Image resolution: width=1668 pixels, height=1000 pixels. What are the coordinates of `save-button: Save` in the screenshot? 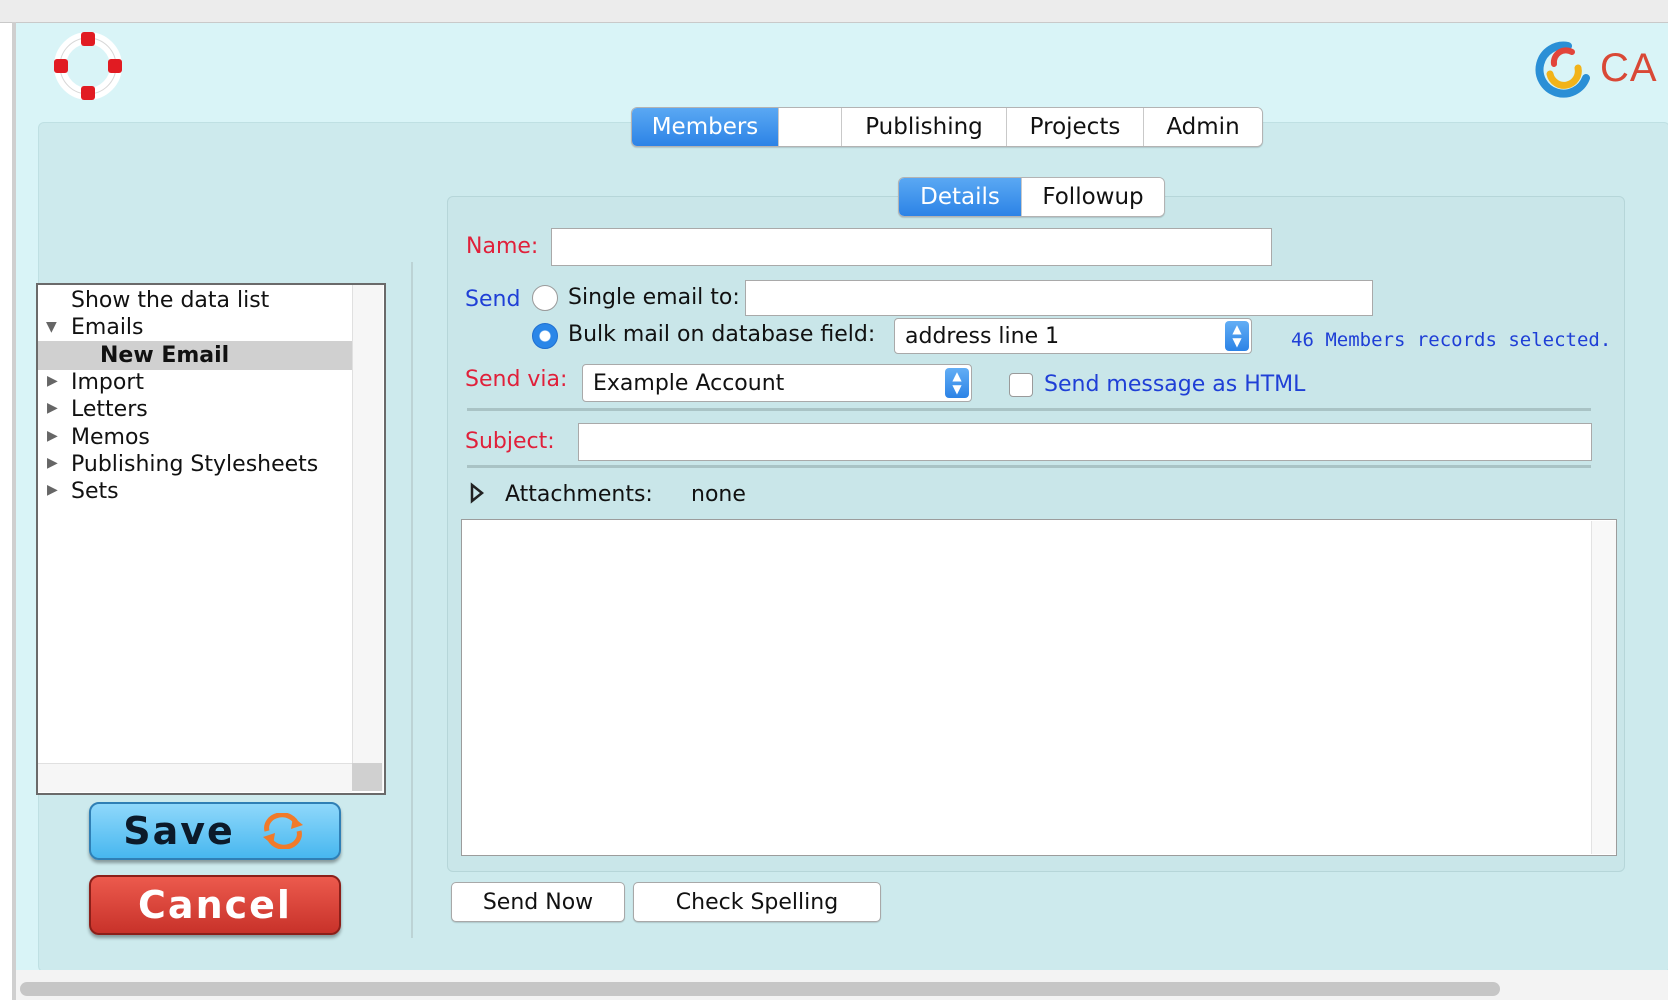 It's located at (215, 831).